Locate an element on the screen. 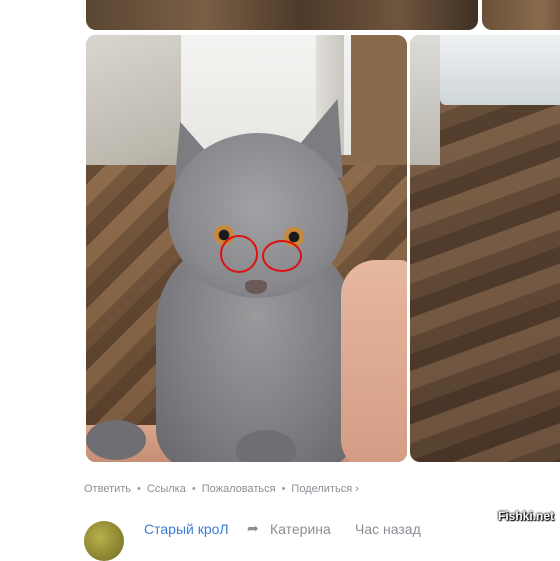  photo-wall-right is located at coordinates (425, 100).